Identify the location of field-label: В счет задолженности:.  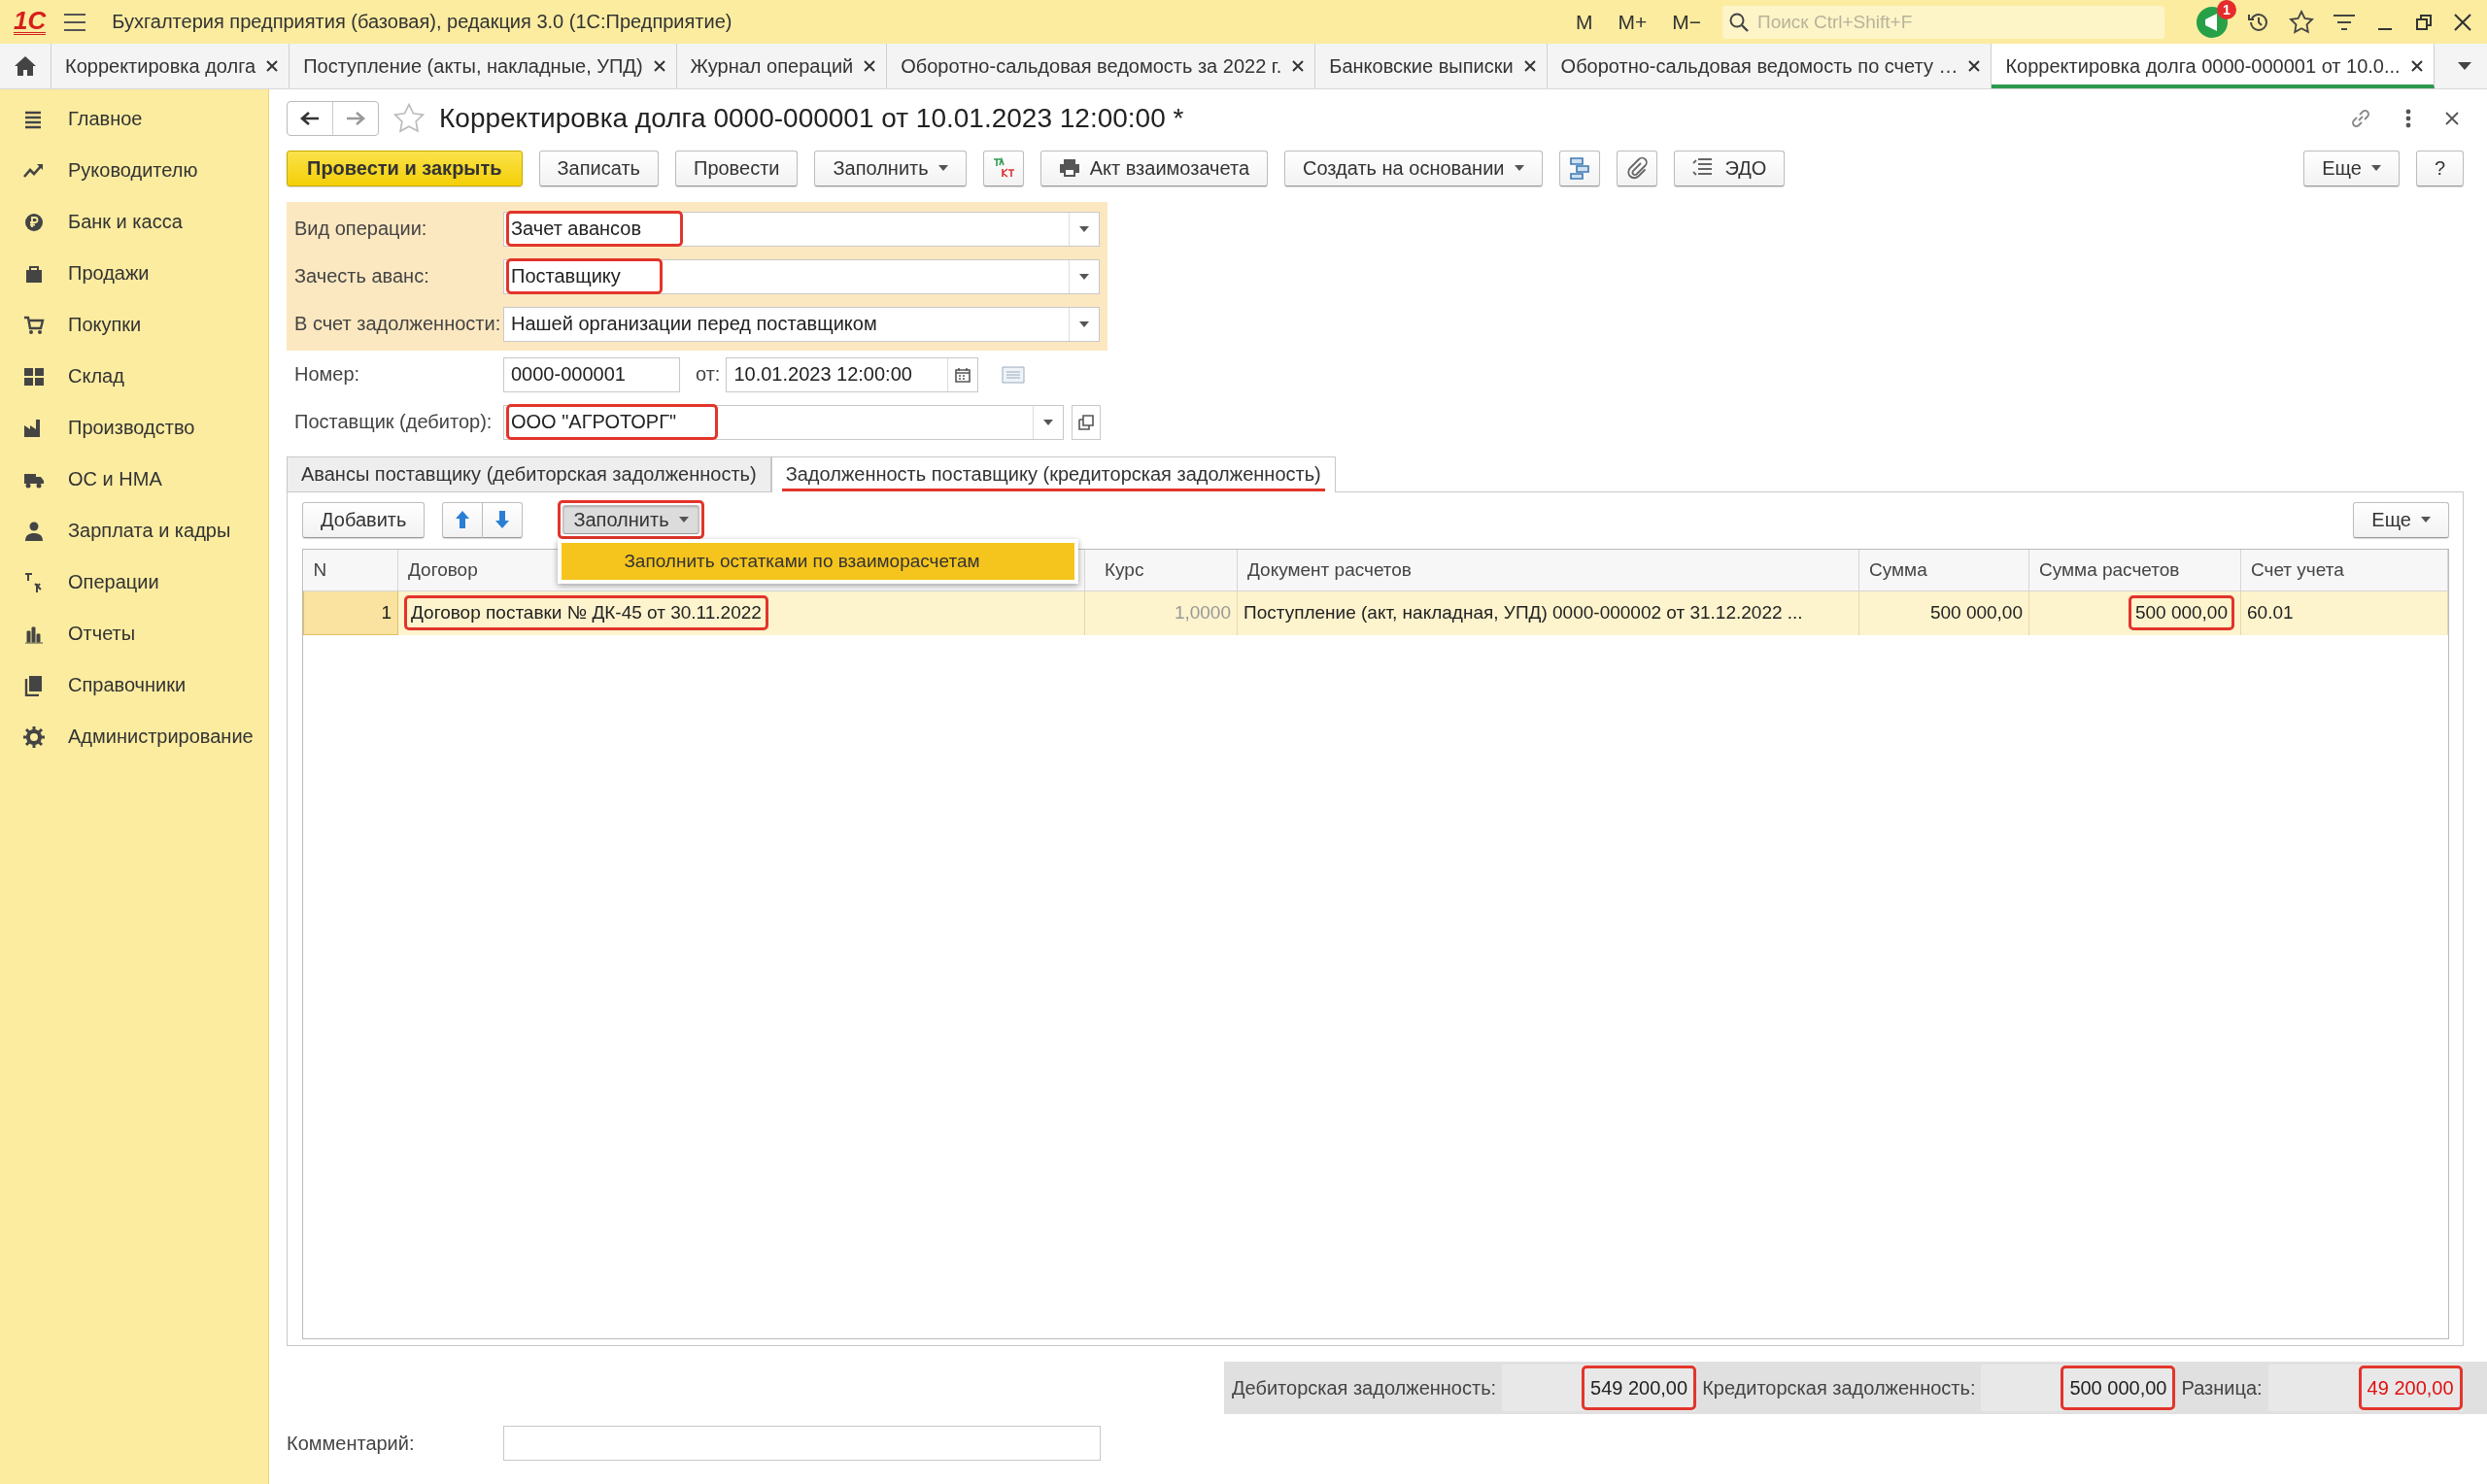
(398, 324).